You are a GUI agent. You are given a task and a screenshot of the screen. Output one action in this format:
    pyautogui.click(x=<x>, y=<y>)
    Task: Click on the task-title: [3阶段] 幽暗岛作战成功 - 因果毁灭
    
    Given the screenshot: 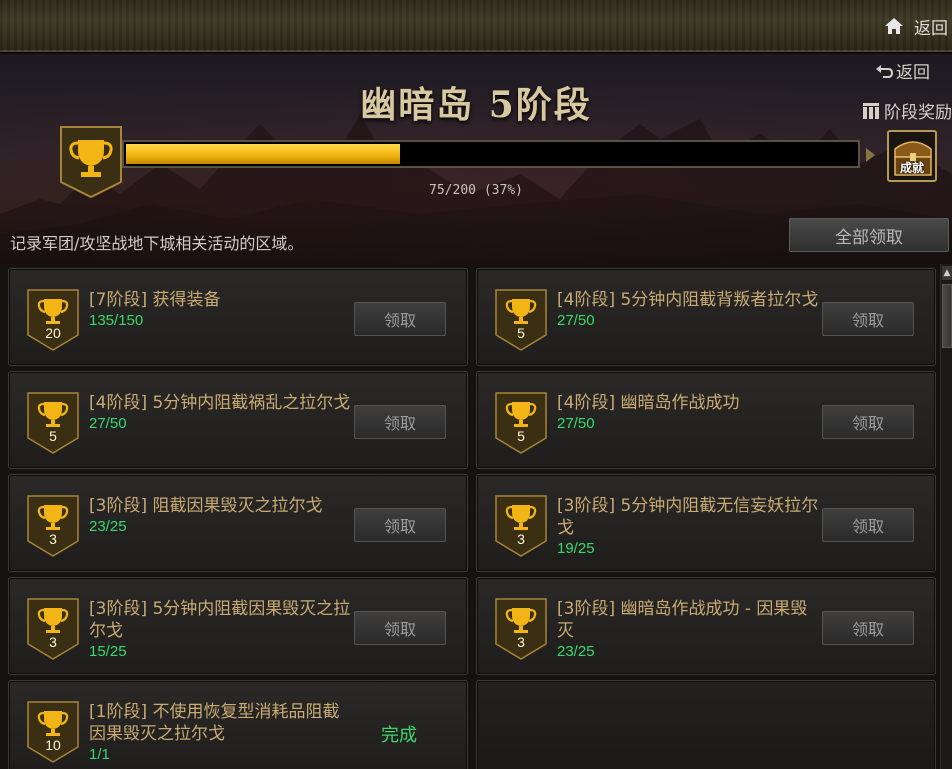 What is the action you would take?
    pyautogui.click(x=682, y=620)
    